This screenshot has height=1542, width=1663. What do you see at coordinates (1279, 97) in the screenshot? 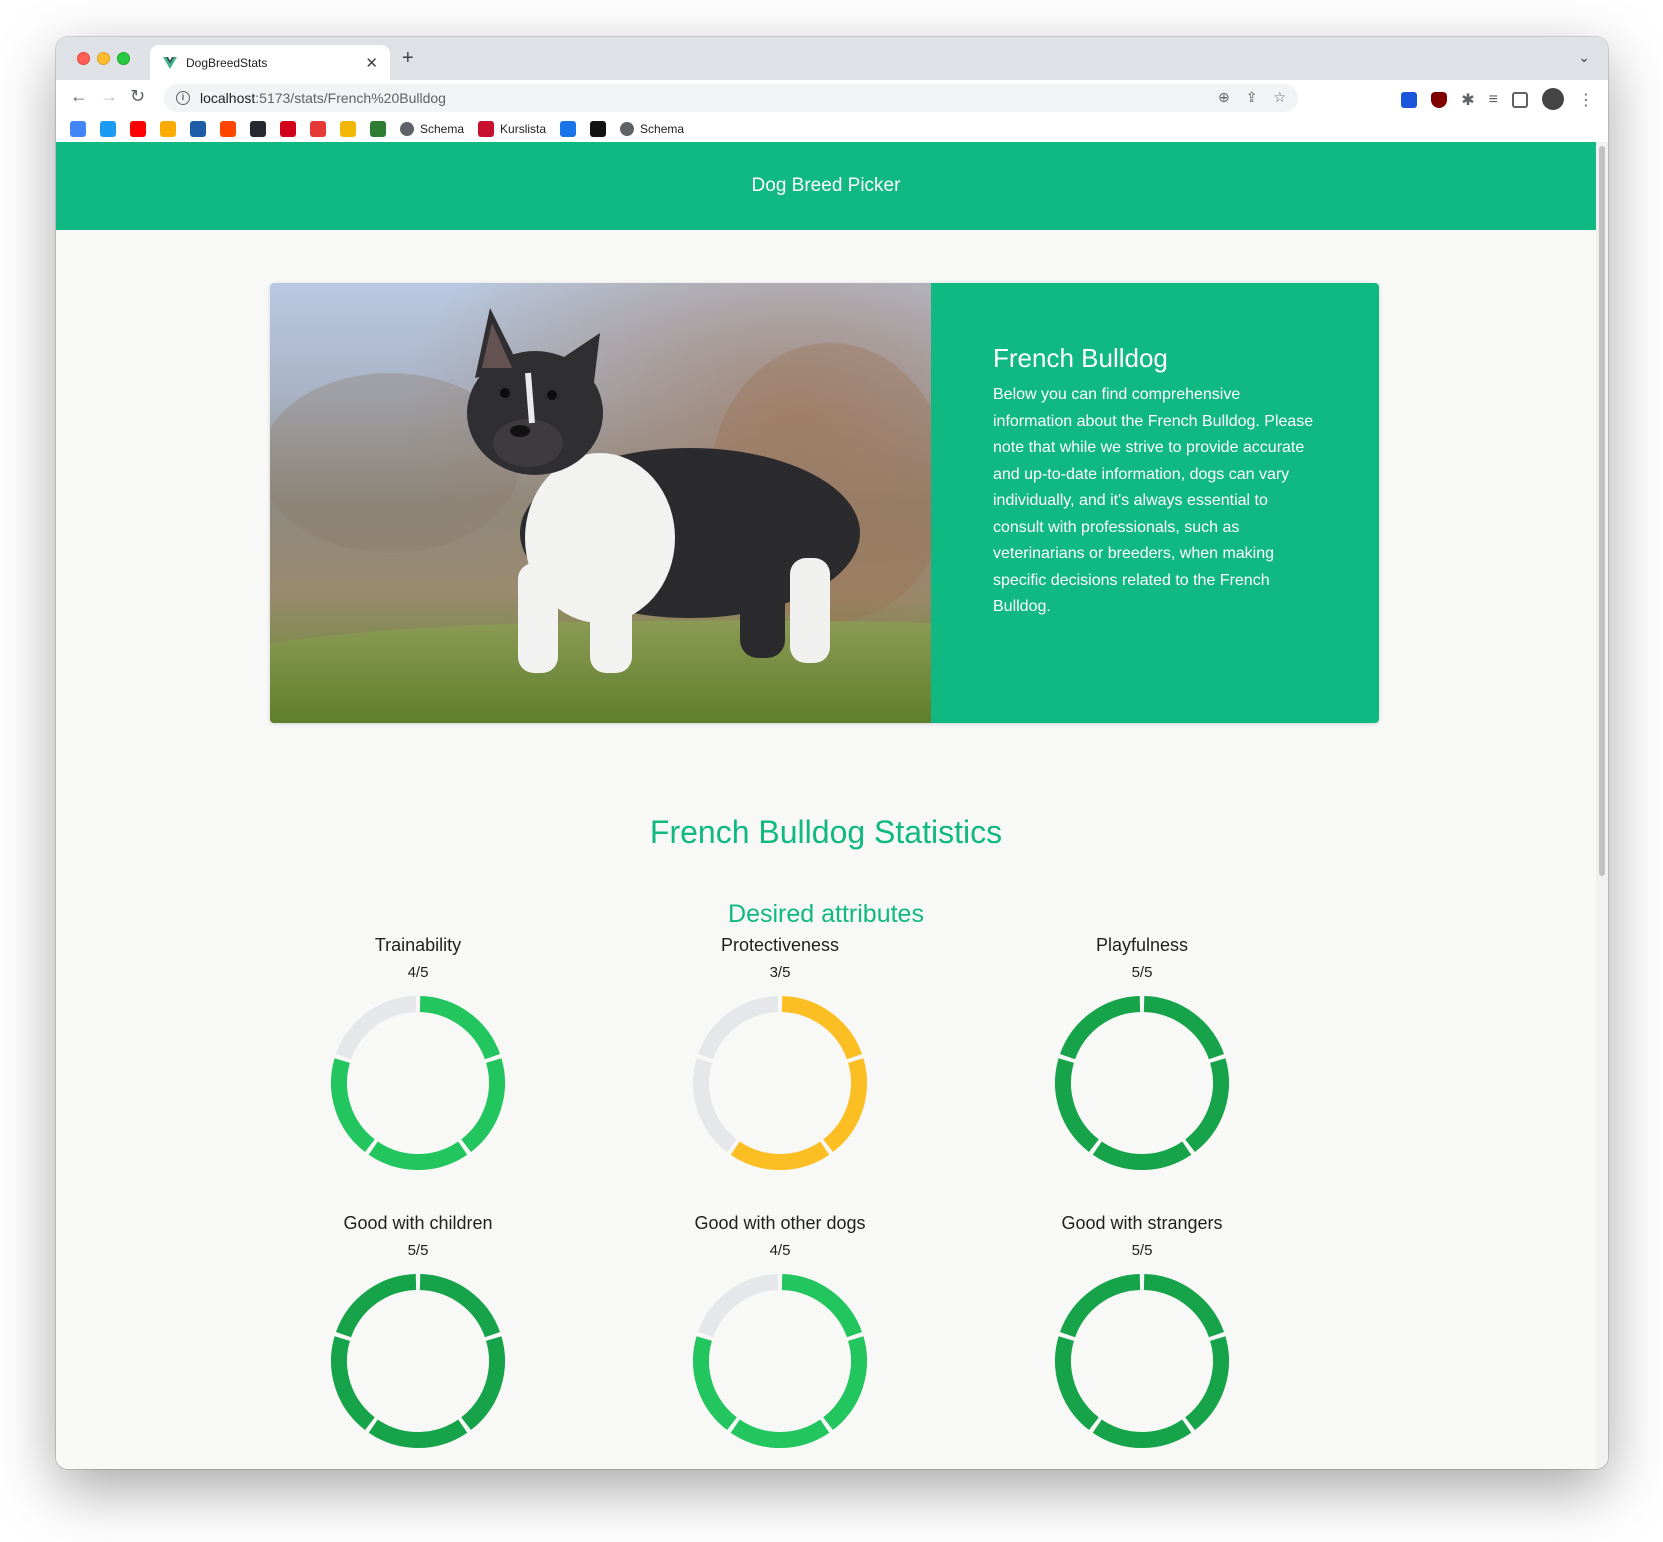
I see `bookmark-star-icon: ☆` at bounding box center [1279, 97].